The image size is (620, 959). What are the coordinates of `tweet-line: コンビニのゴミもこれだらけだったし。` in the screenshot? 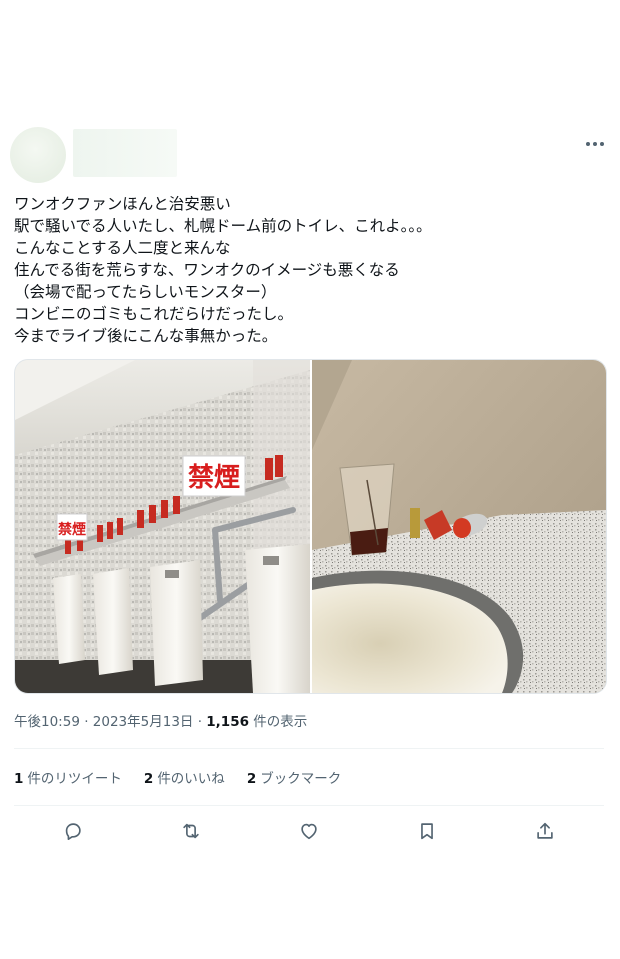 It's located at (154, 314).